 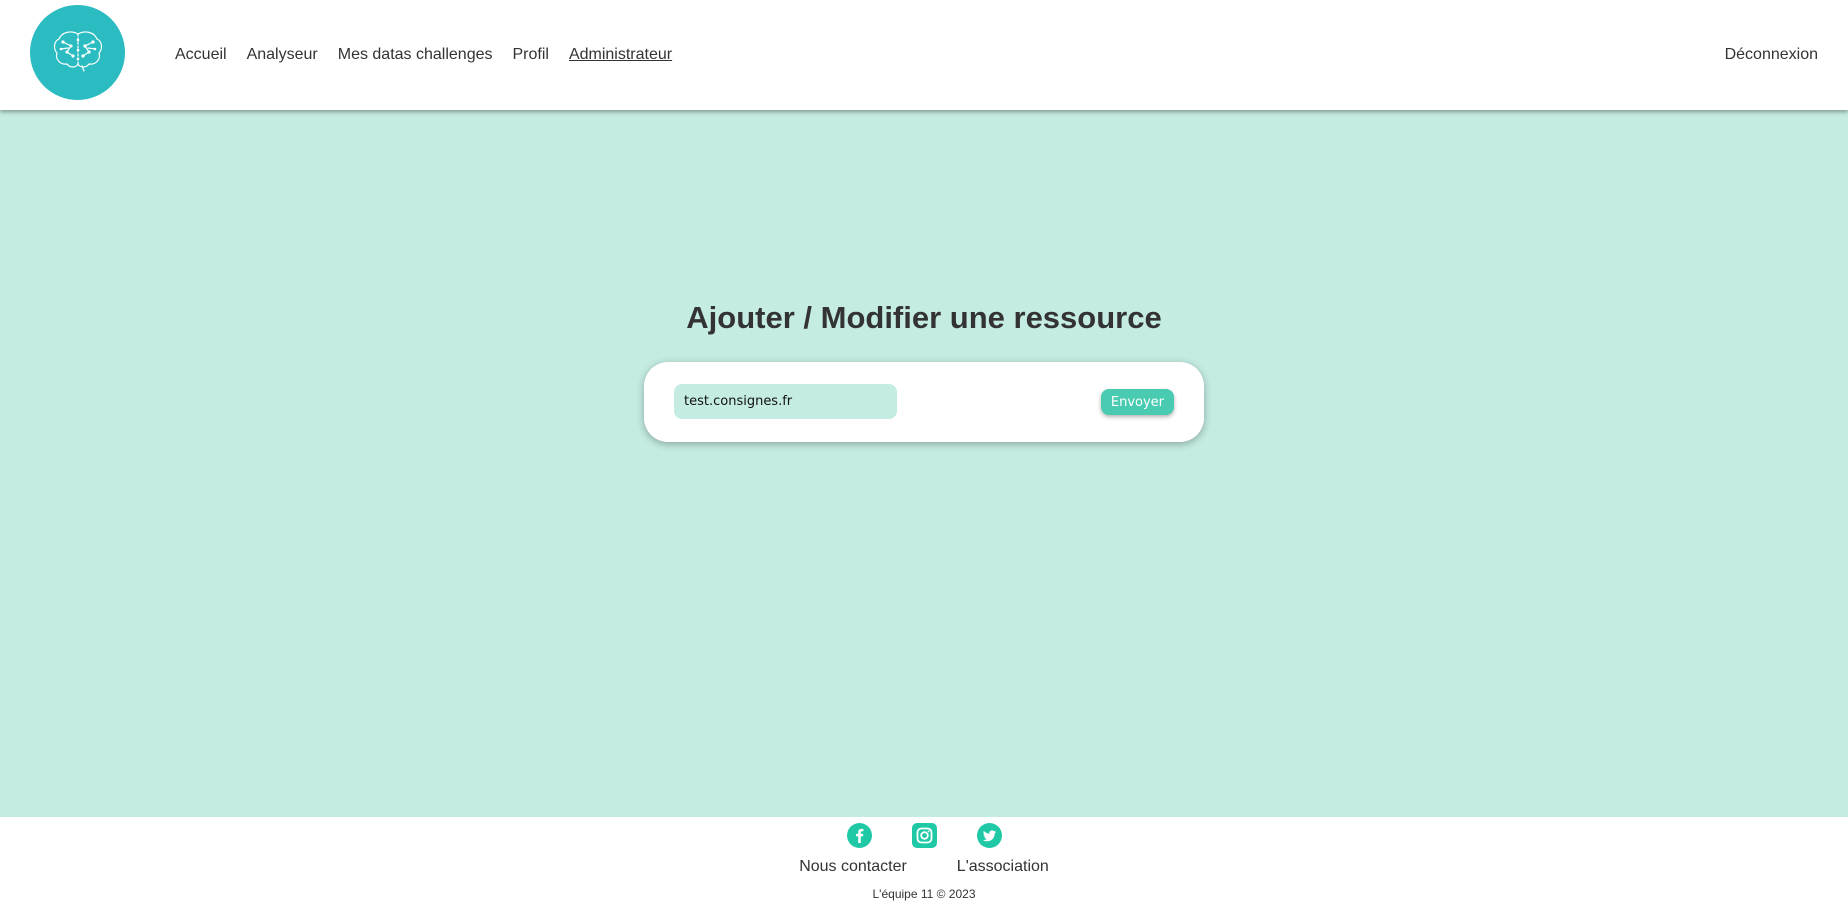 I want to click on instagram-icon, so click(x=924, y=835).